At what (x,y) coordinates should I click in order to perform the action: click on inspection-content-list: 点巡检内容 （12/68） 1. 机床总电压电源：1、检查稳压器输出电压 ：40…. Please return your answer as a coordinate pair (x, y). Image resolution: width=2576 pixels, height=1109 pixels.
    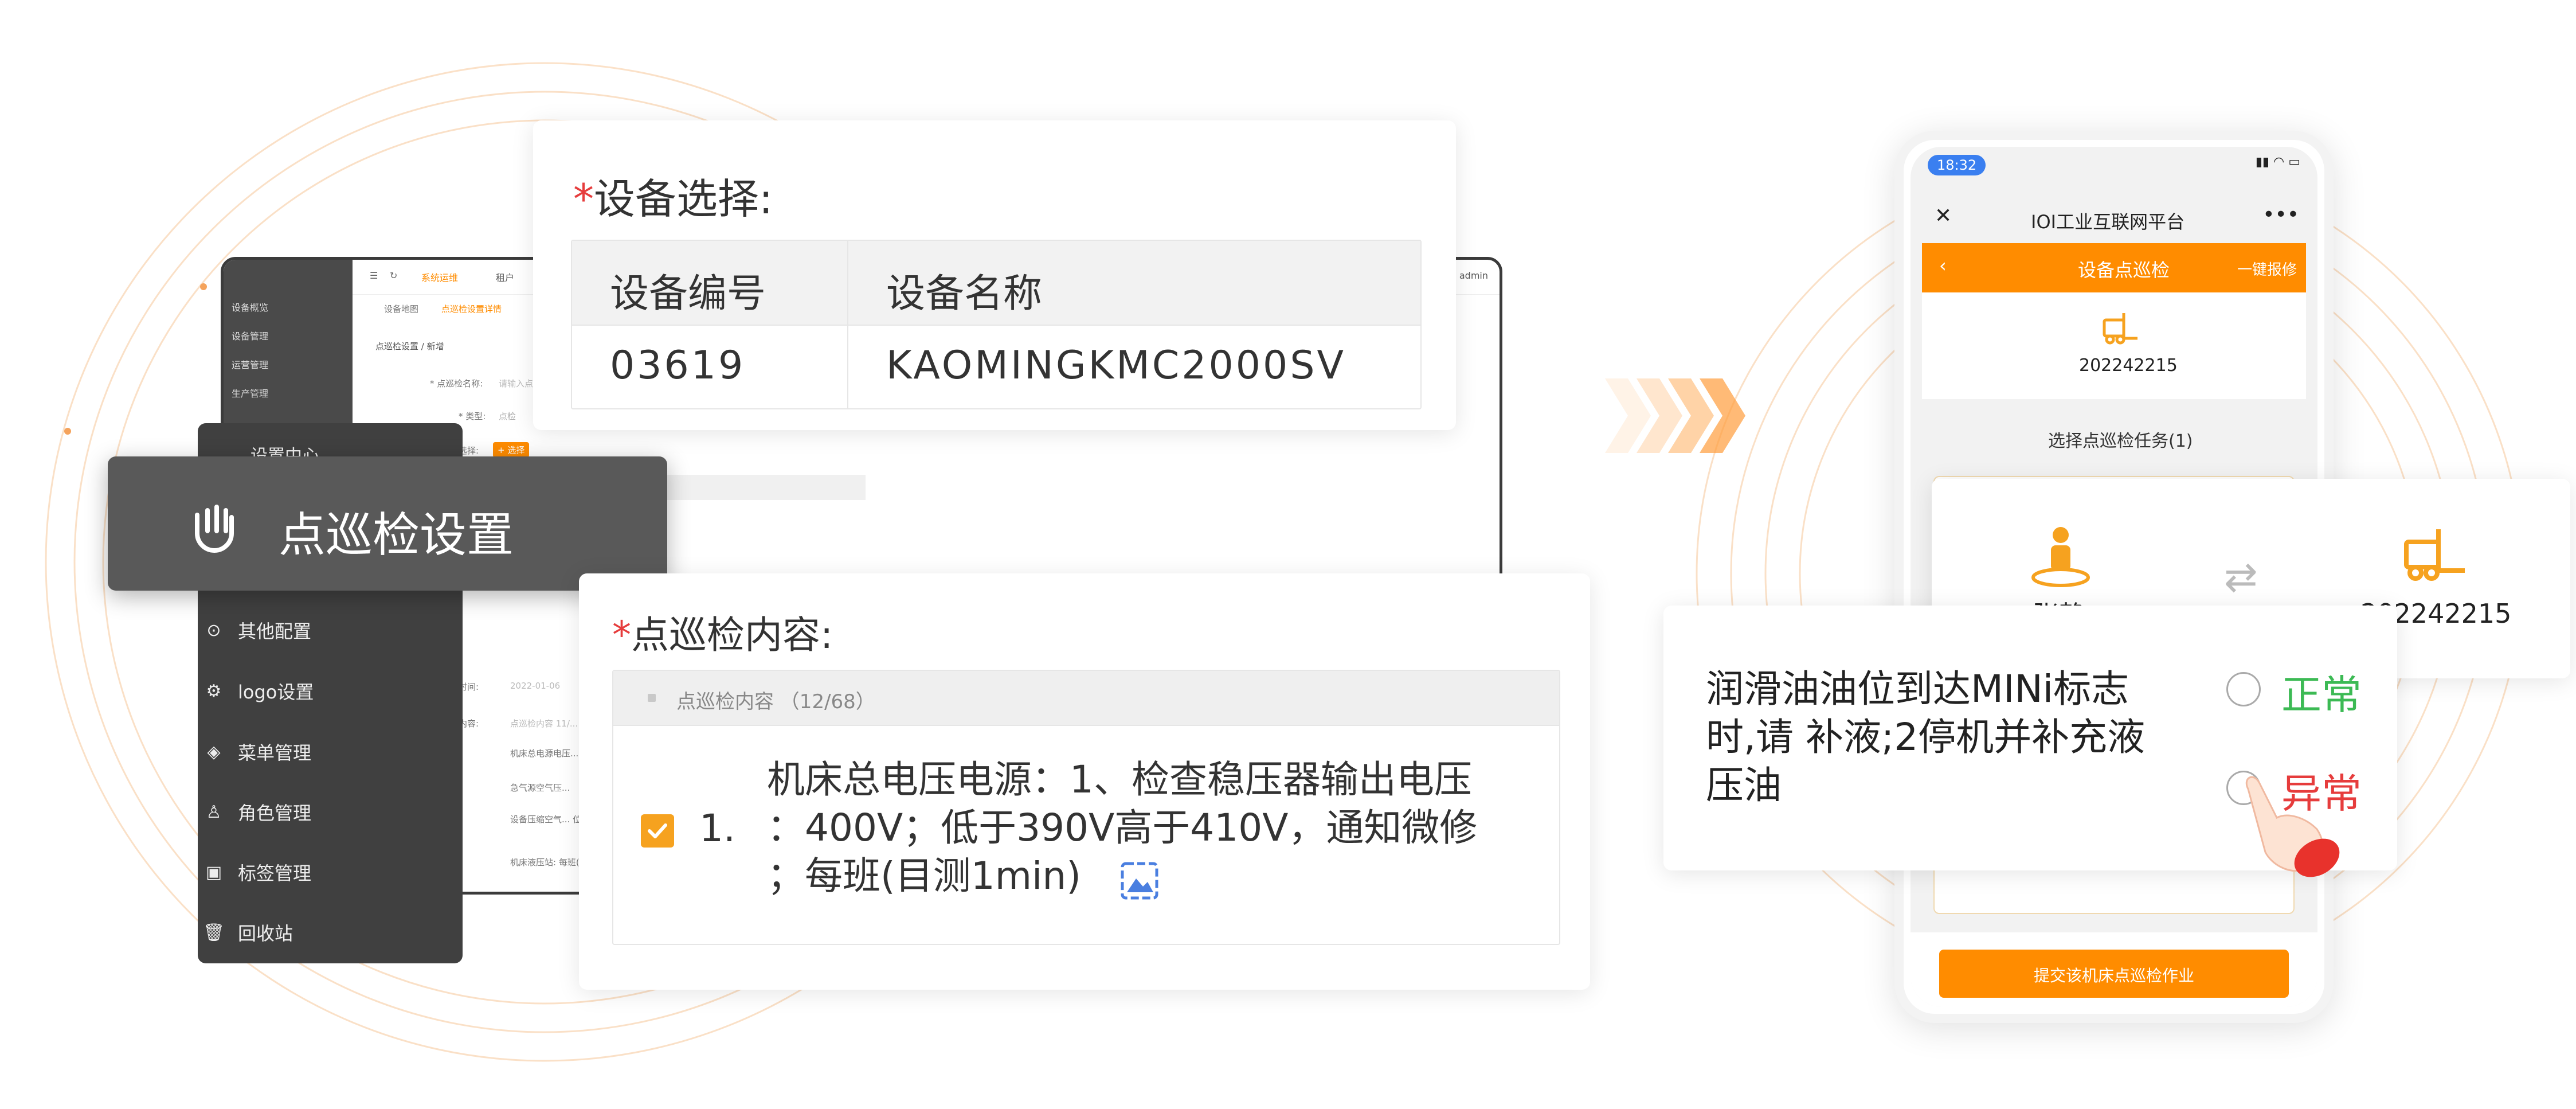
    Looking at the image, I should click on (1086, 807).